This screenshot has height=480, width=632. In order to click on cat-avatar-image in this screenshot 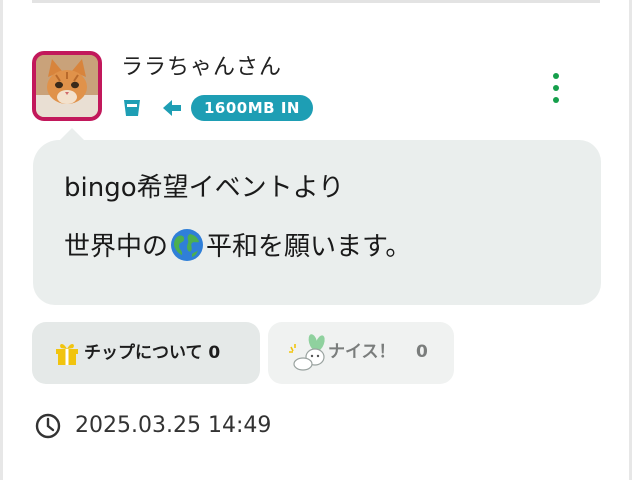, I will do `click(67, 86)`.